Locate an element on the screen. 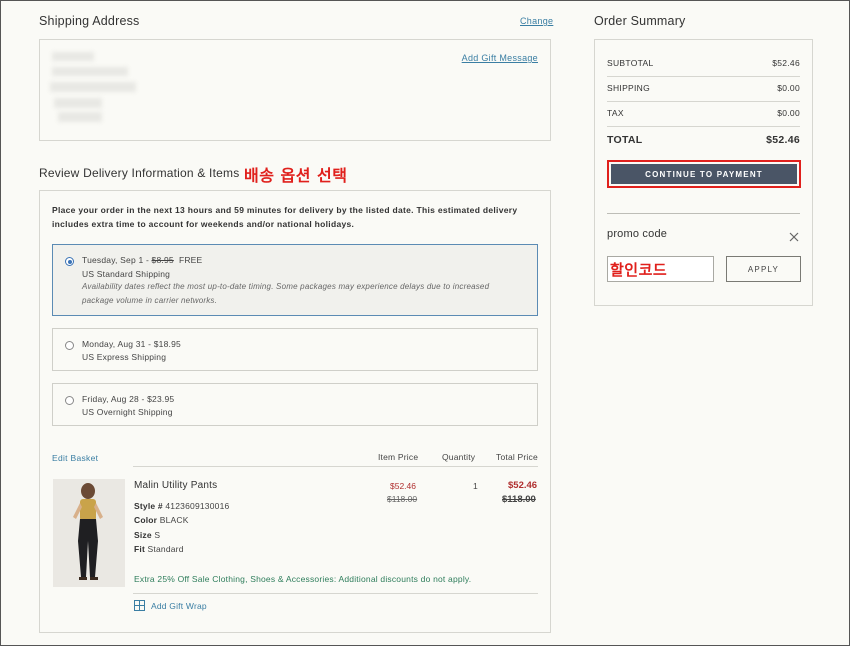 Image resolution: width=850 pixels, height=646 pixels. basket-divider is located at coordinates (335, 466).